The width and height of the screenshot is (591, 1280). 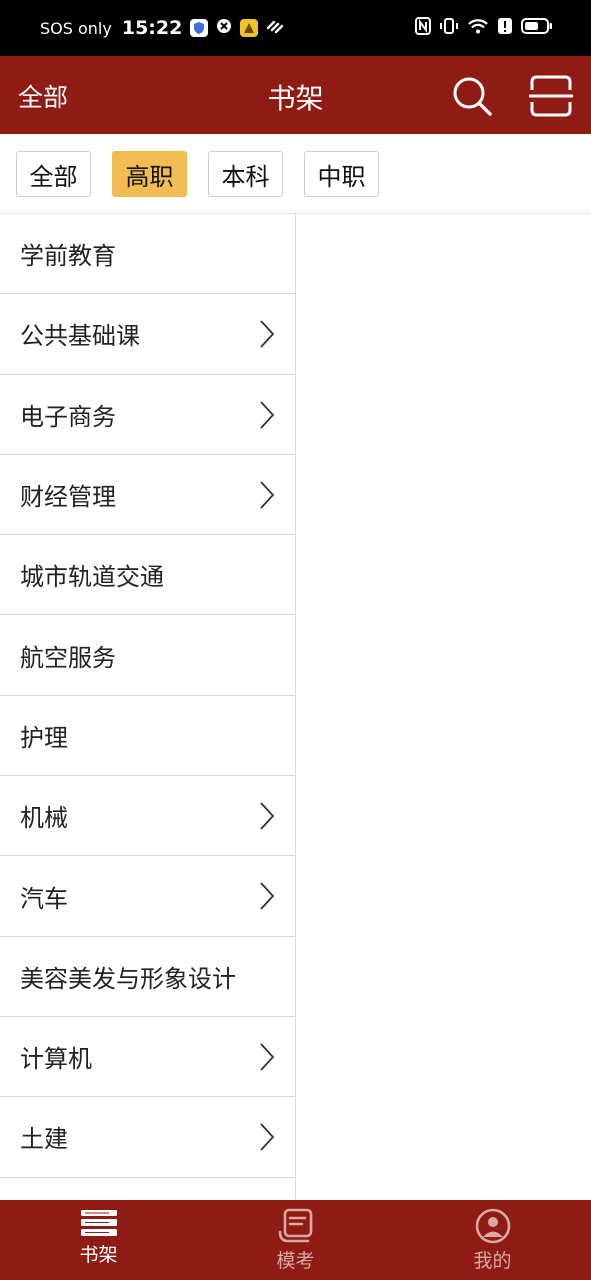 What do you see at coordinates (423, 28) in the screenshot?
I see `nfc-icon` at bounding box center [423, 28].